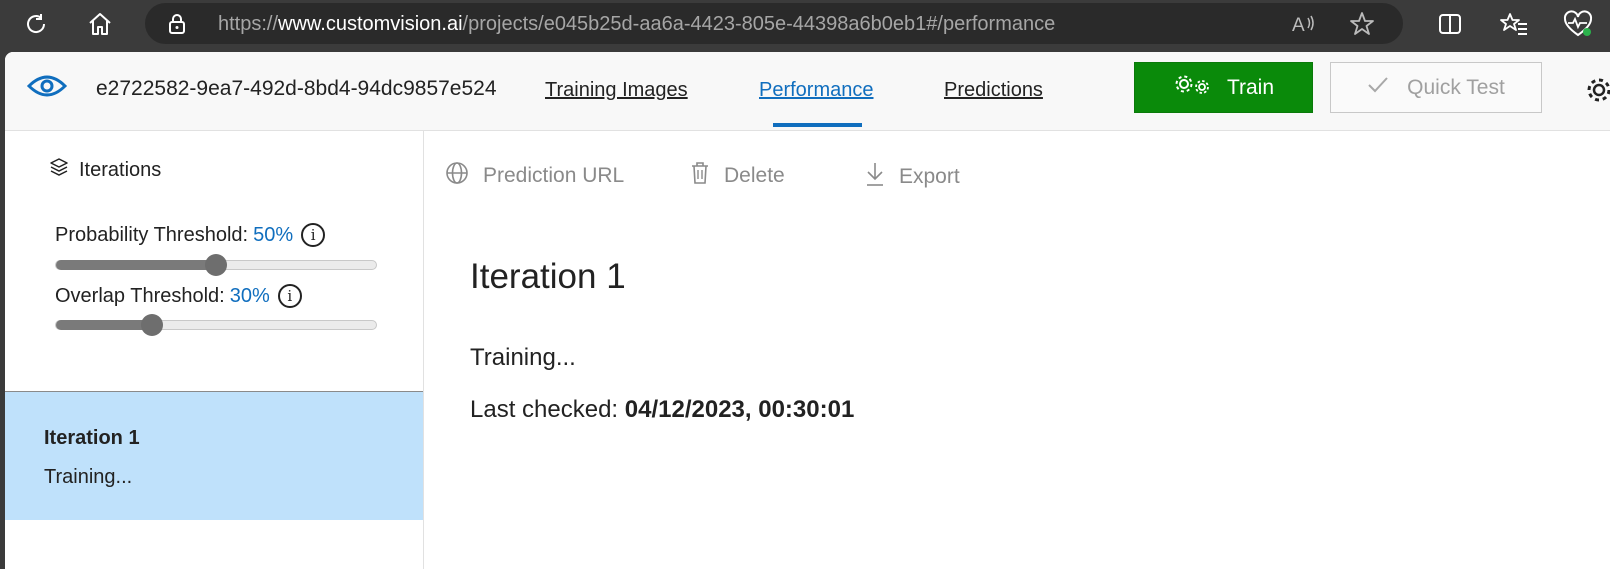 The width and height of the screenshot is (1610, 569). I want to click on tab-training-images: Training Images, so click(616, 90).